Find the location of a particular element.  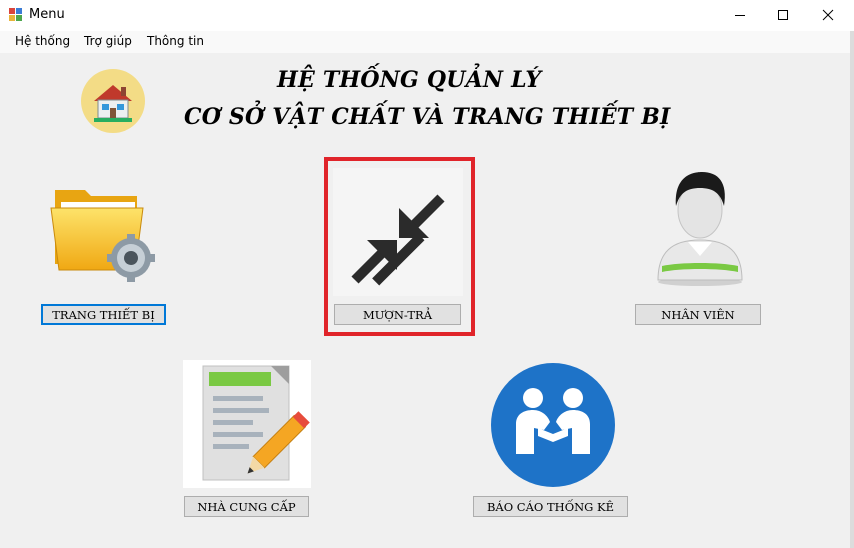

muon-tra-button: MƯỢN-TRẢ is located at coordinates (397, 314).